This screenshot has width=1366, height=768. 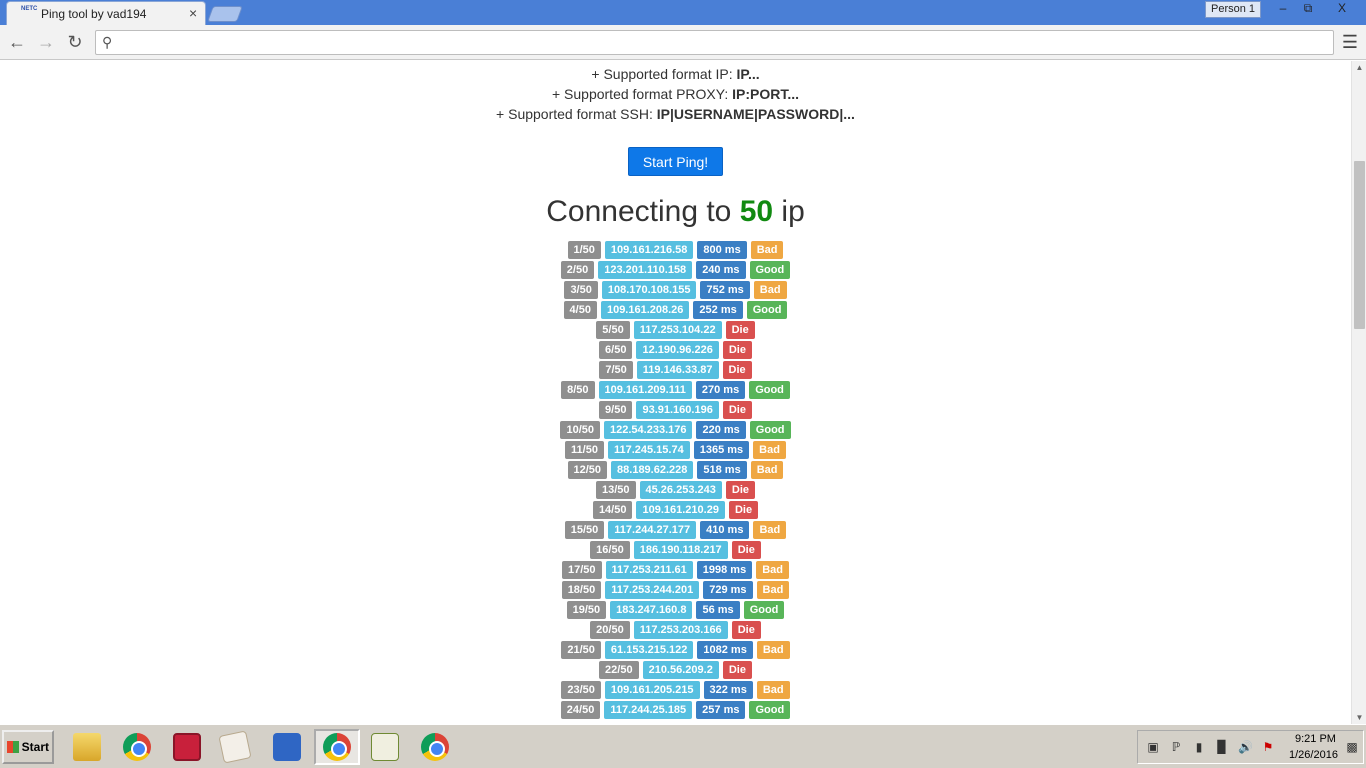 I want to click on result-latency: 1365 ms, so click(x=721, y=450).